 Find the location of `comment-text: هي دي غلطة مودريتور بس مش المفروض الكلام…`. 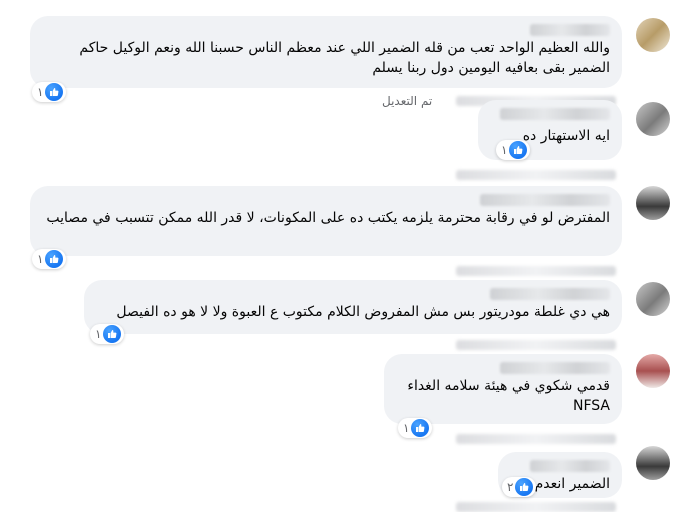

comment-text: هي دي غلطة مودريتور بس مش المفروض الكلام… is located at coordinates (363, 312).